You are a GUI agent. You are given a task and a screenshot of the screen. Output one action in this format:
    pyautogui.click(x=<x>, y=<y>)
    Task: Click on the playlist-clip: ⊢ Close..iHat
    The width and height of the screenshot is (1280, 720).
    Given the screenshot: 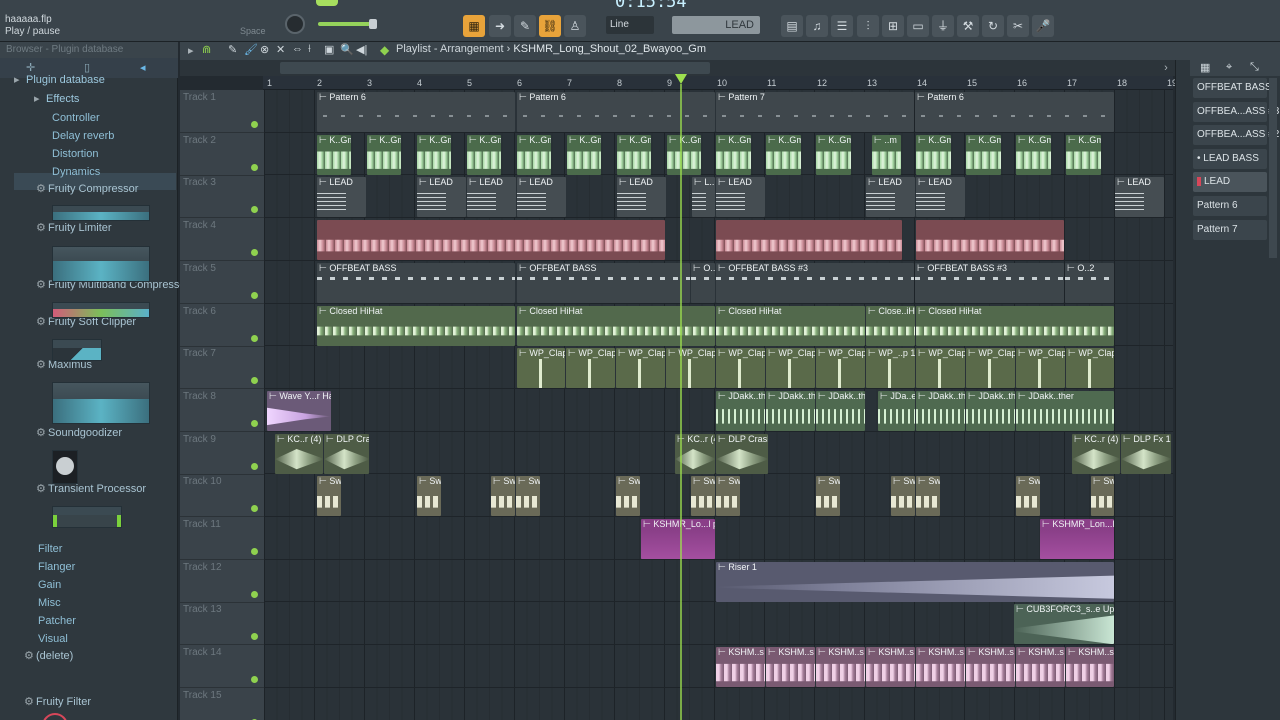 What is the action you would take?
    pyautogui.click(x=890, y=325)
    